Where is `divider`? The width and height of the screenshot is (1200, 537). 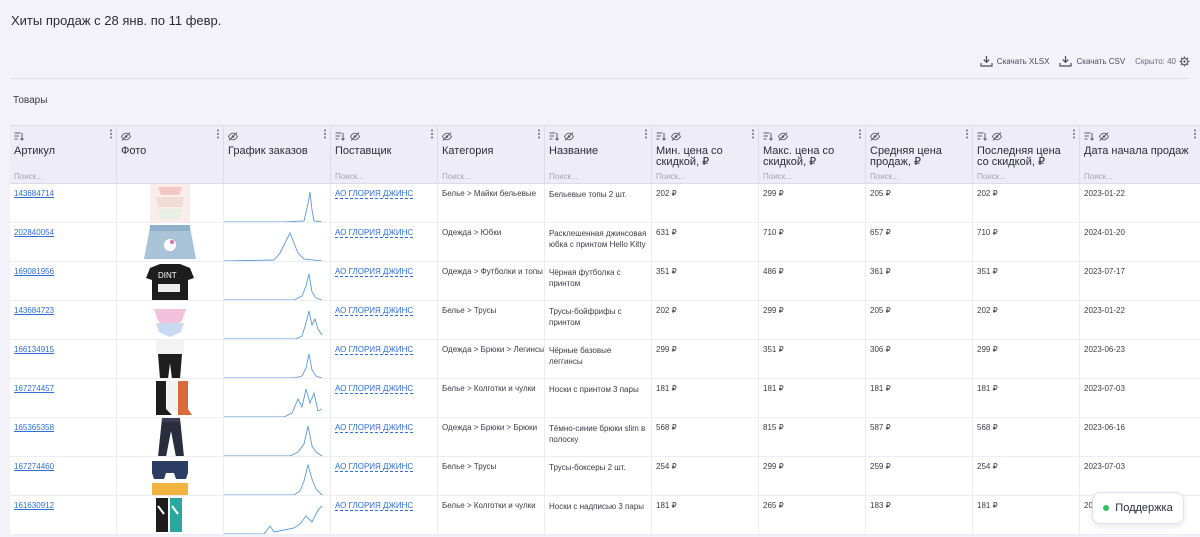
divider is located at coordinates (599, 78).